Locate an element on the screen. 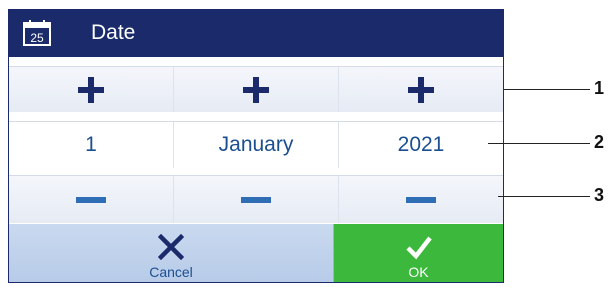 The width and height of the screenshot is (609, 287). day-value: 1 is located at coordinates (91, 144).